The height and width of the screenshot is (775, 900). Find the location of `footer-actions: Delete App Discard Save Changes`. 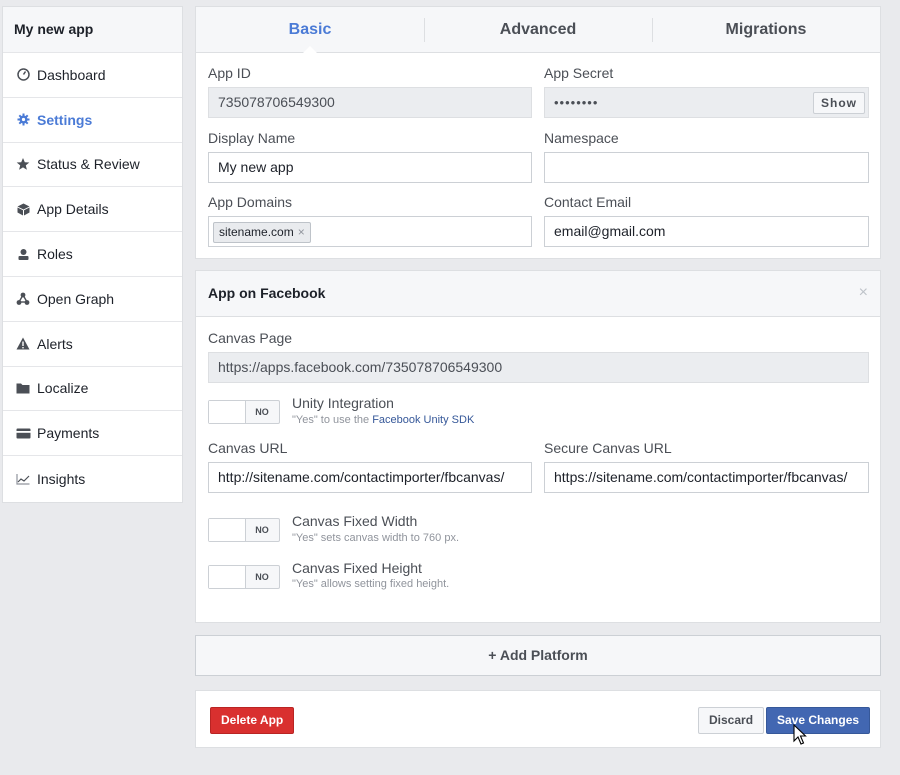

footer-actions: Delete App Discard Save Changes is located at coordinates (538, 719).